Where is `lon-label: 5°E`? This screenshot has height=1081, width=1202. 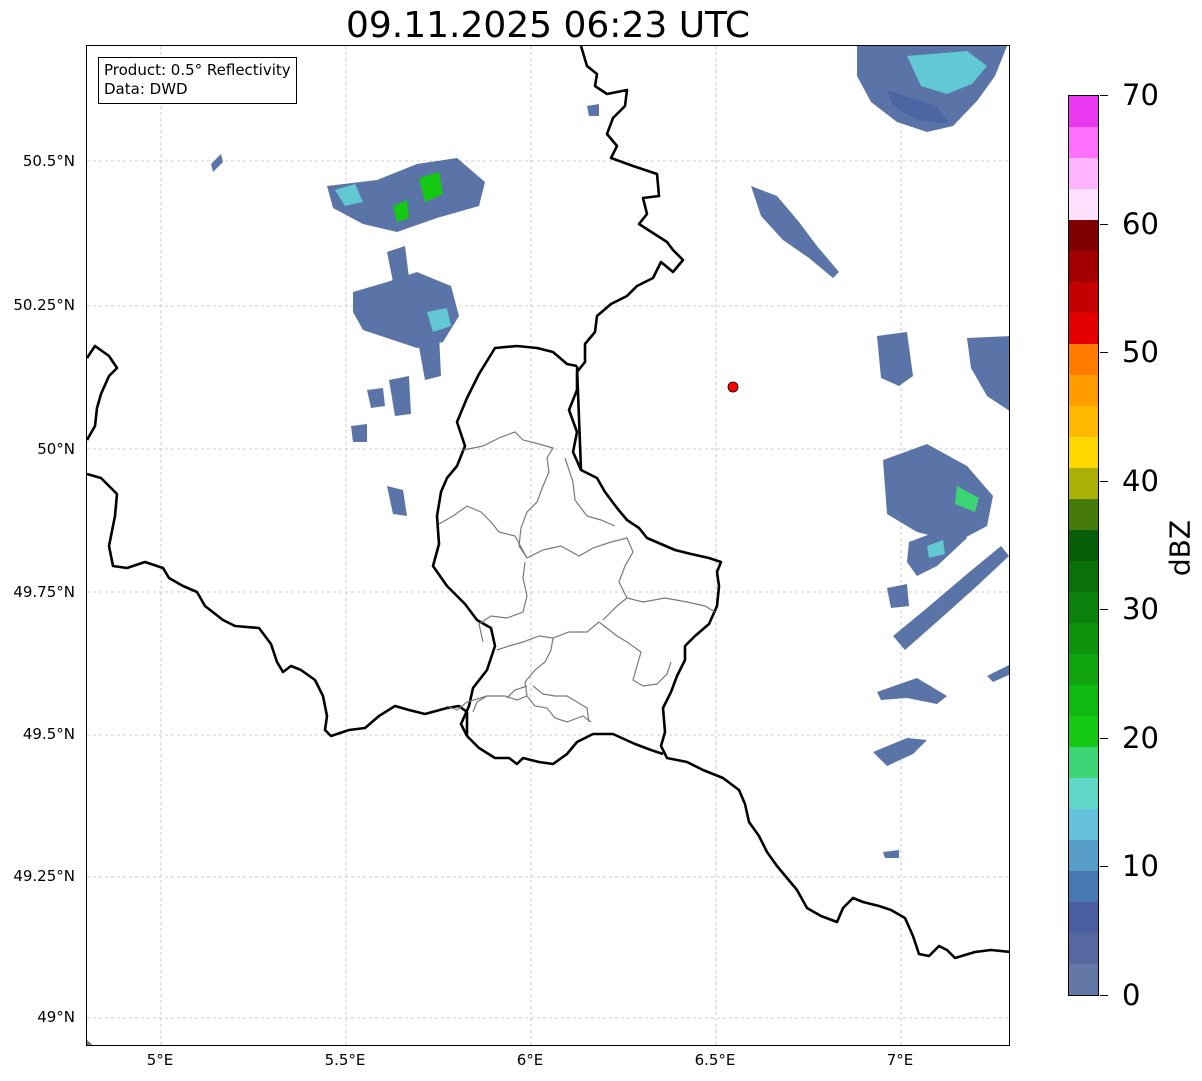
lon-label: 5°E is located at coordinates (160, 1060).